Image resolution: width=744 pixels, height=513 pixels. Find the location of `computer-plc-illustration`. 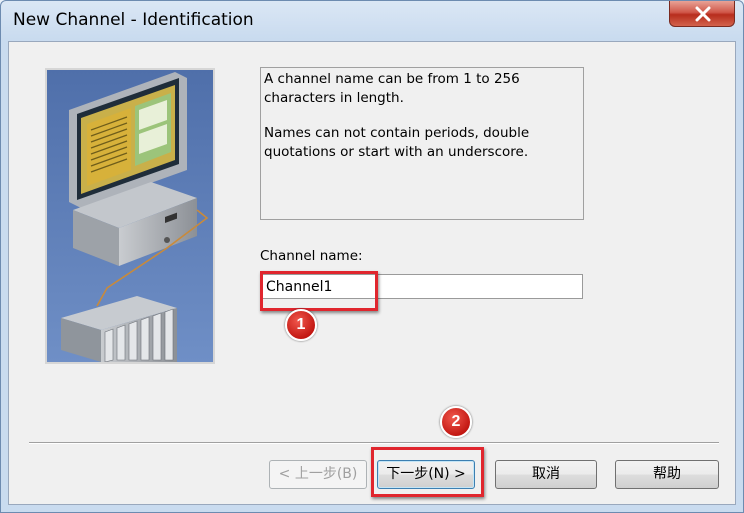

computer-plc-illustration is located at coordinates (130, 216).